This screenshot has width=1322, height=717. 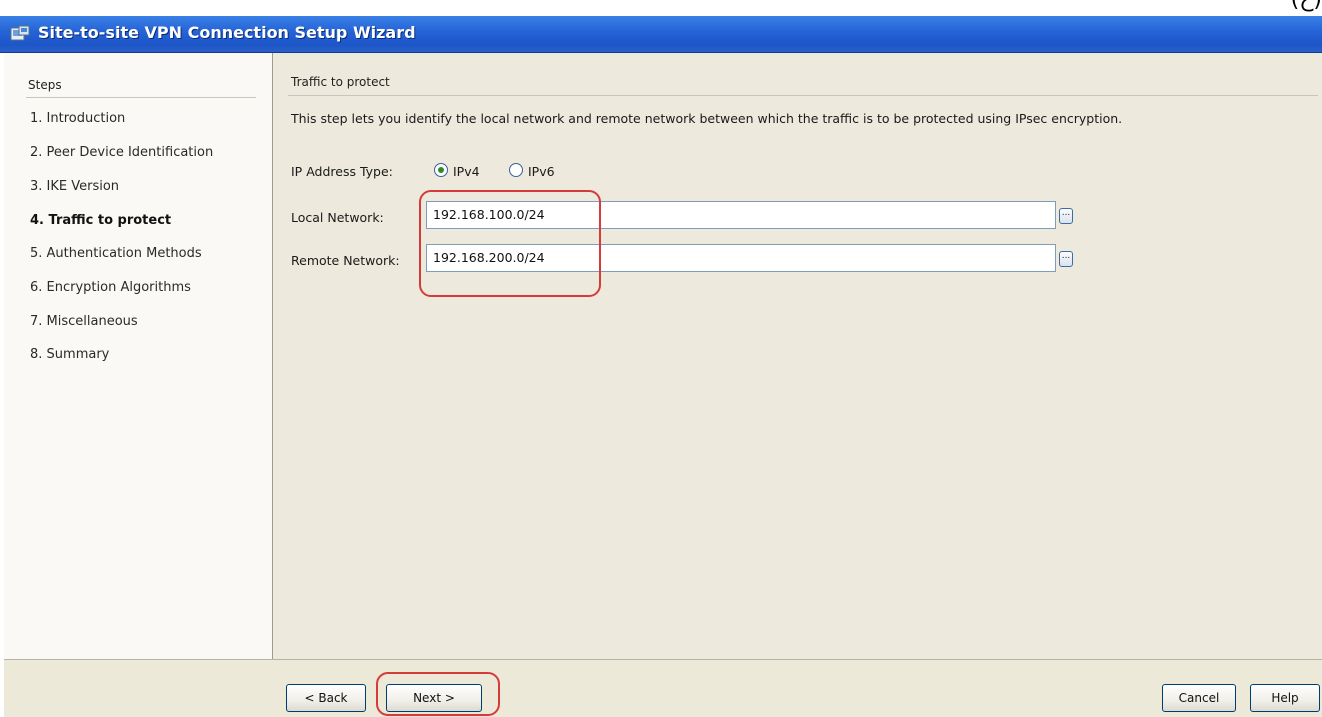 I want to click on corner-annotation: (ح), so click(x=1306, y=6).